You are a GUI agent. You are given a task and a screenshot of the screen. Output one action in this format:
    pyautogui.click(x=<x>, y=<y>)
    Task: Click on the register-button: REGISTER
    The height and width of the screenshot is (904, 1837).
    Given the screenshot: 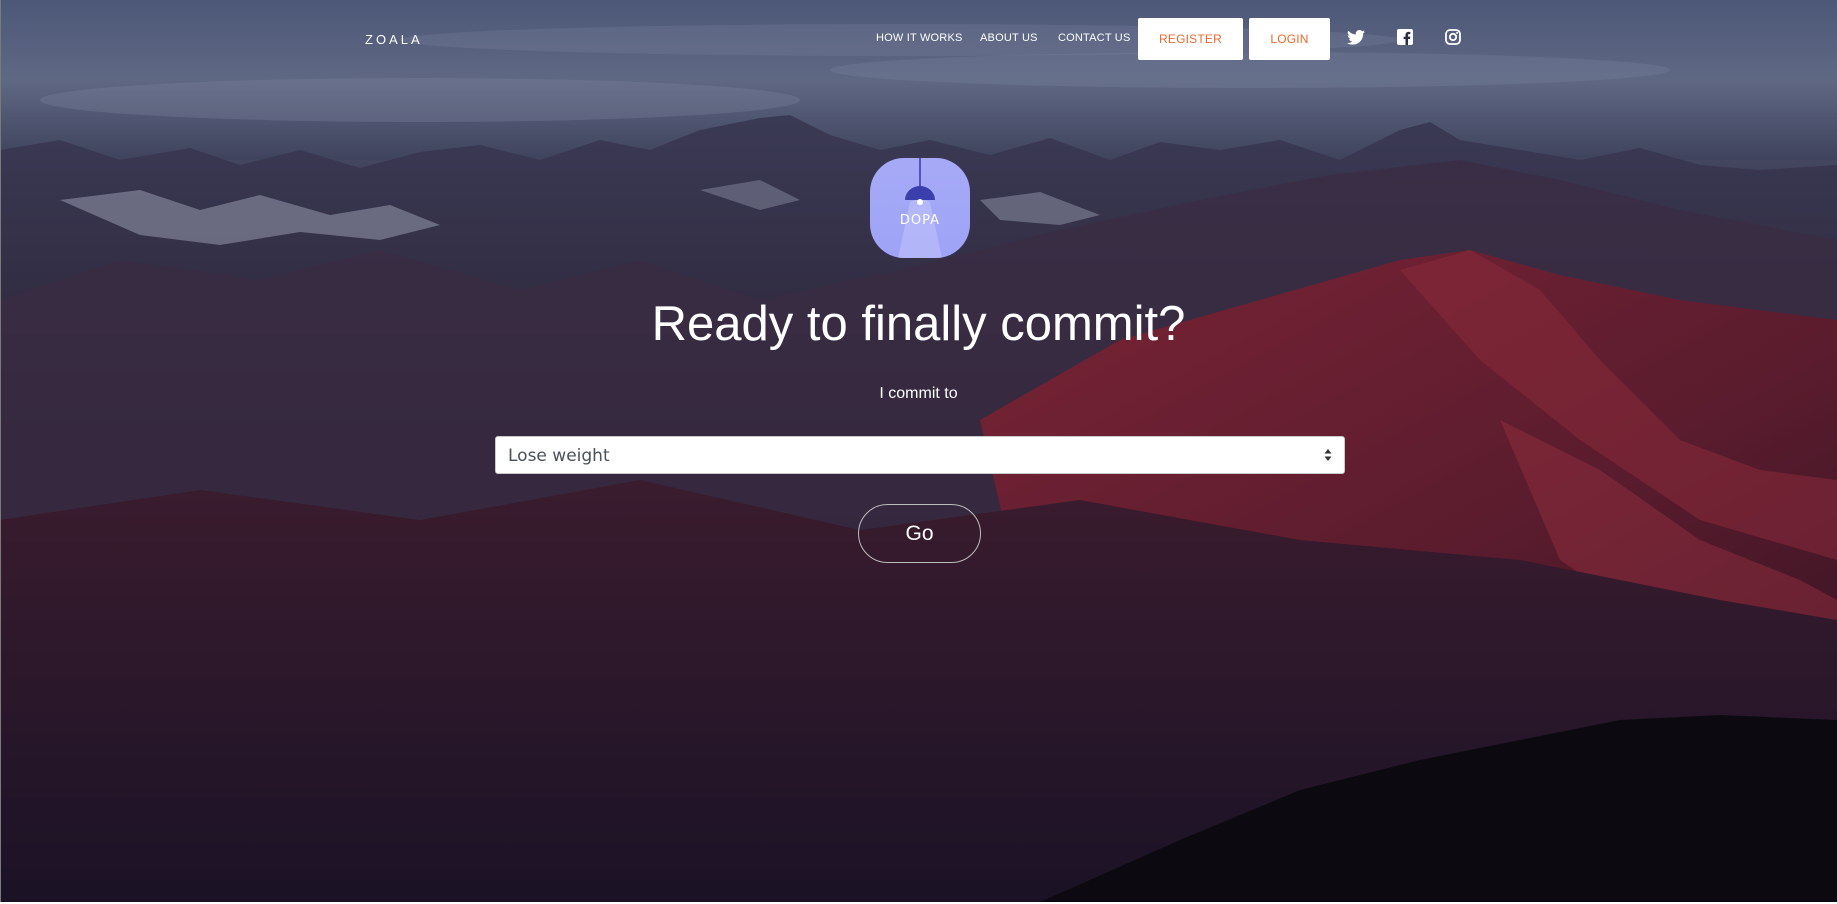 What is the action you would take?
    pyautogui.click(x=1190, y=39)
    